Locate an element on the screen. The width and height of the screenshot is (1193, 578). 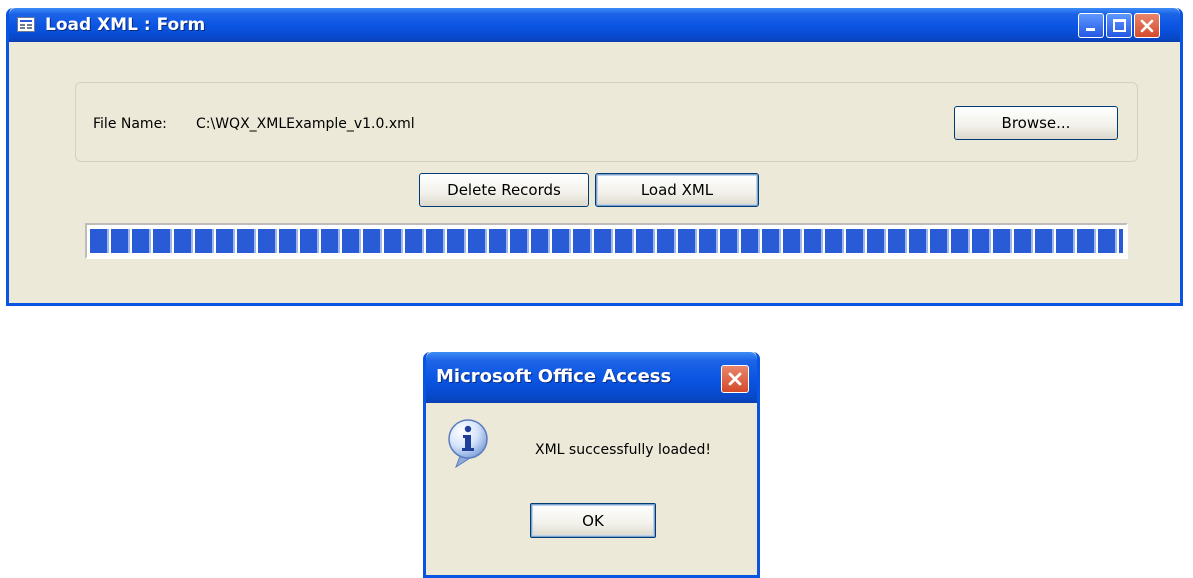
delete-records-button: Delete Records is located at coordinates (504, 190).